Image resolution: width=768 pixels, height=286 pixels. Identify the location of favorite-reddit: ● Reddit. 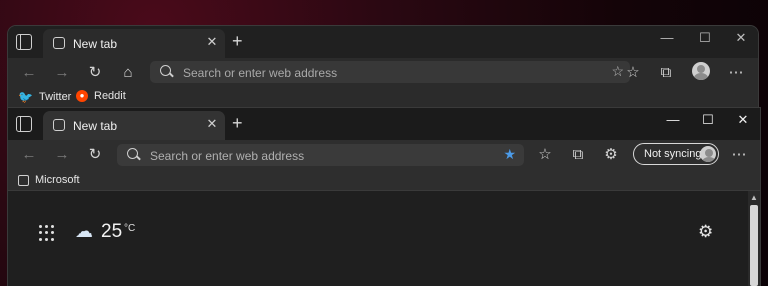
(101, 96).